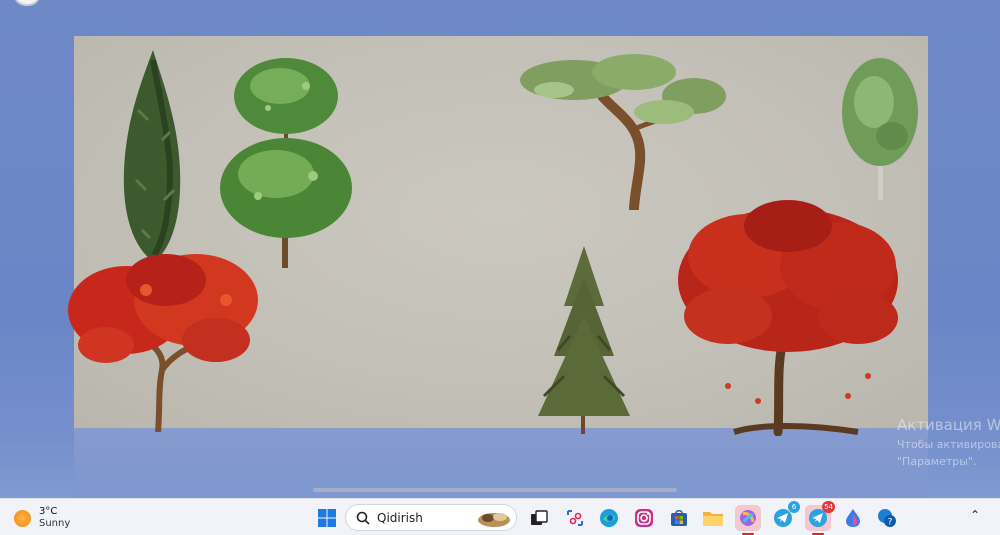 Image resolution: width=1000 pixels, height=535 pixels. I want to click on snipping-tool-button, so click(575, 518).